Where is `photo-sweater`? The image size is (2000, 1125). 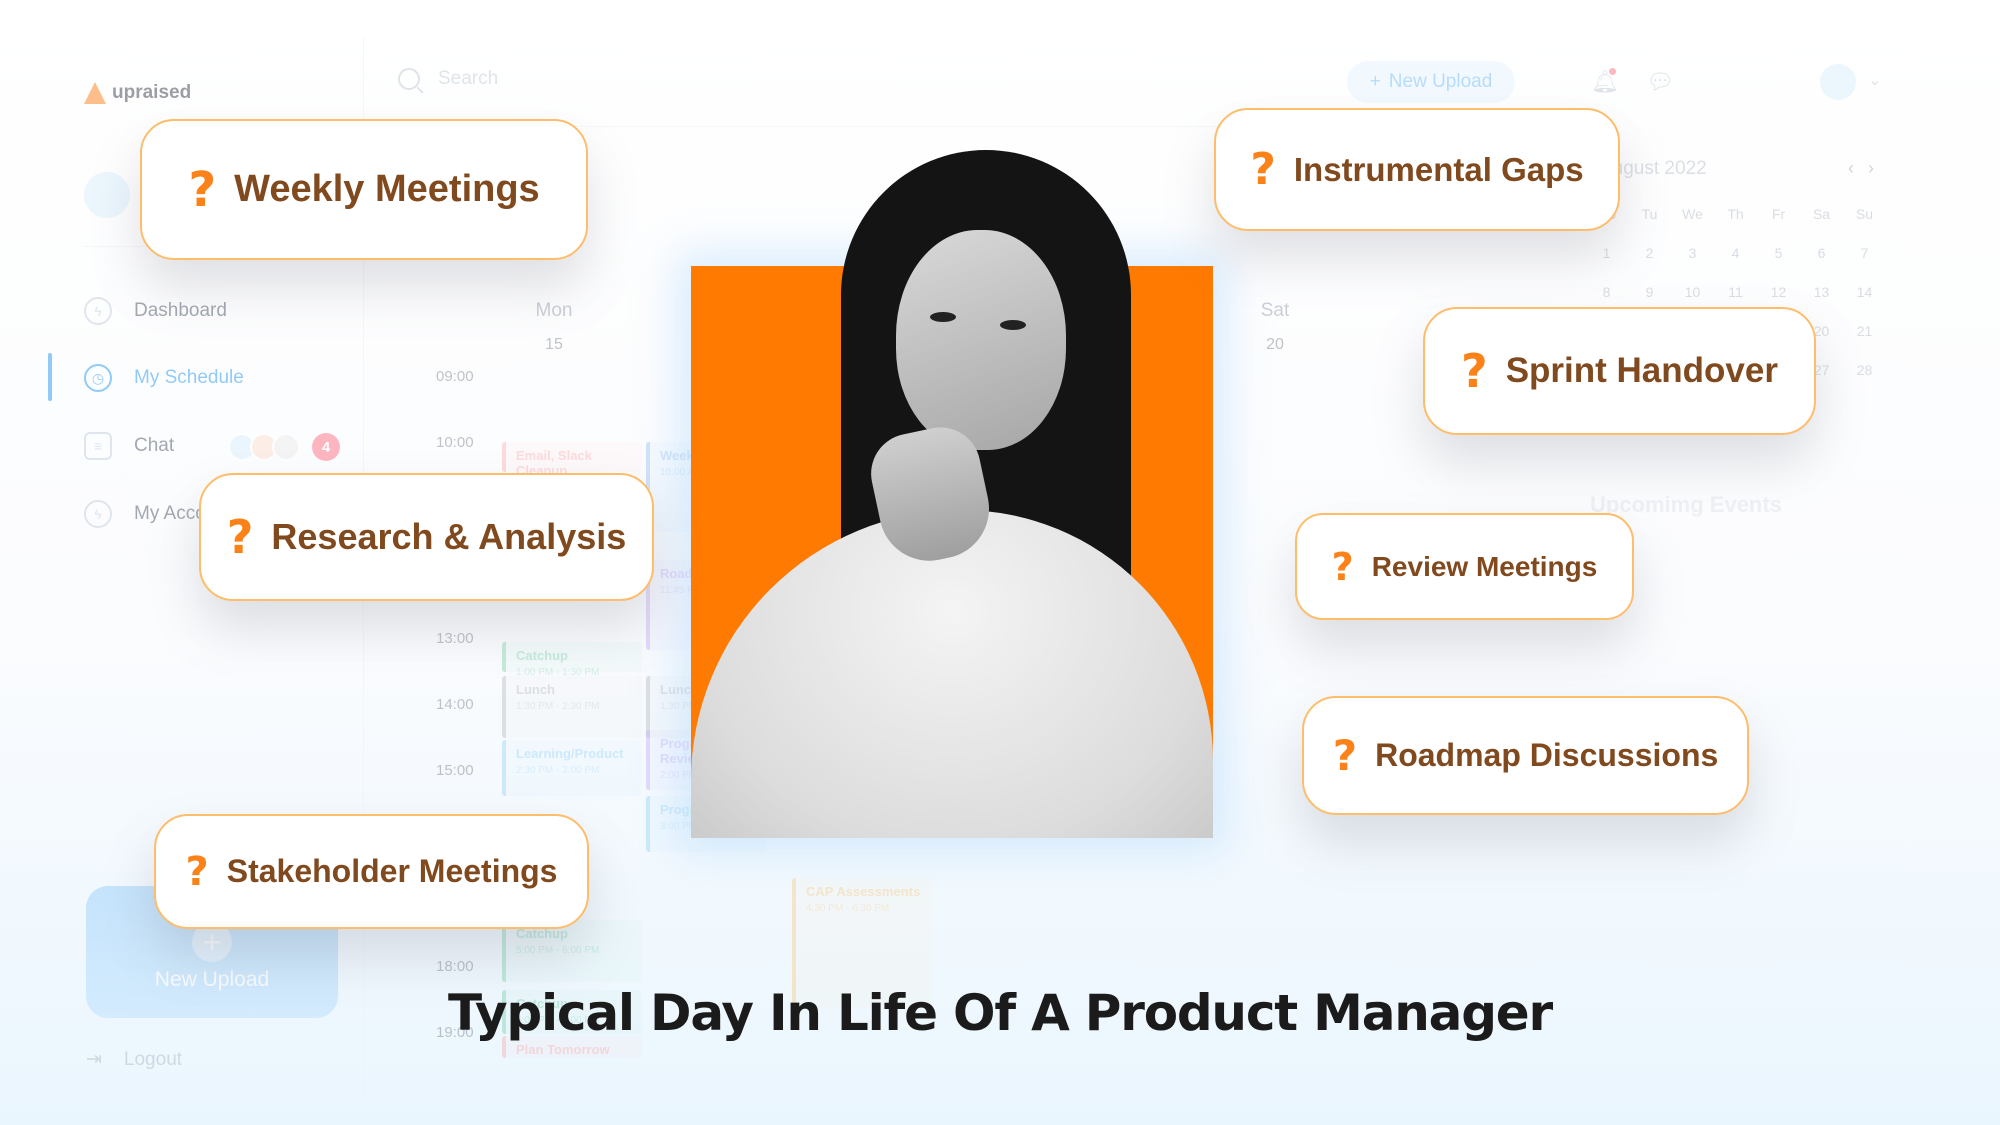 photo-sweater is located at coordinates (952, 674).